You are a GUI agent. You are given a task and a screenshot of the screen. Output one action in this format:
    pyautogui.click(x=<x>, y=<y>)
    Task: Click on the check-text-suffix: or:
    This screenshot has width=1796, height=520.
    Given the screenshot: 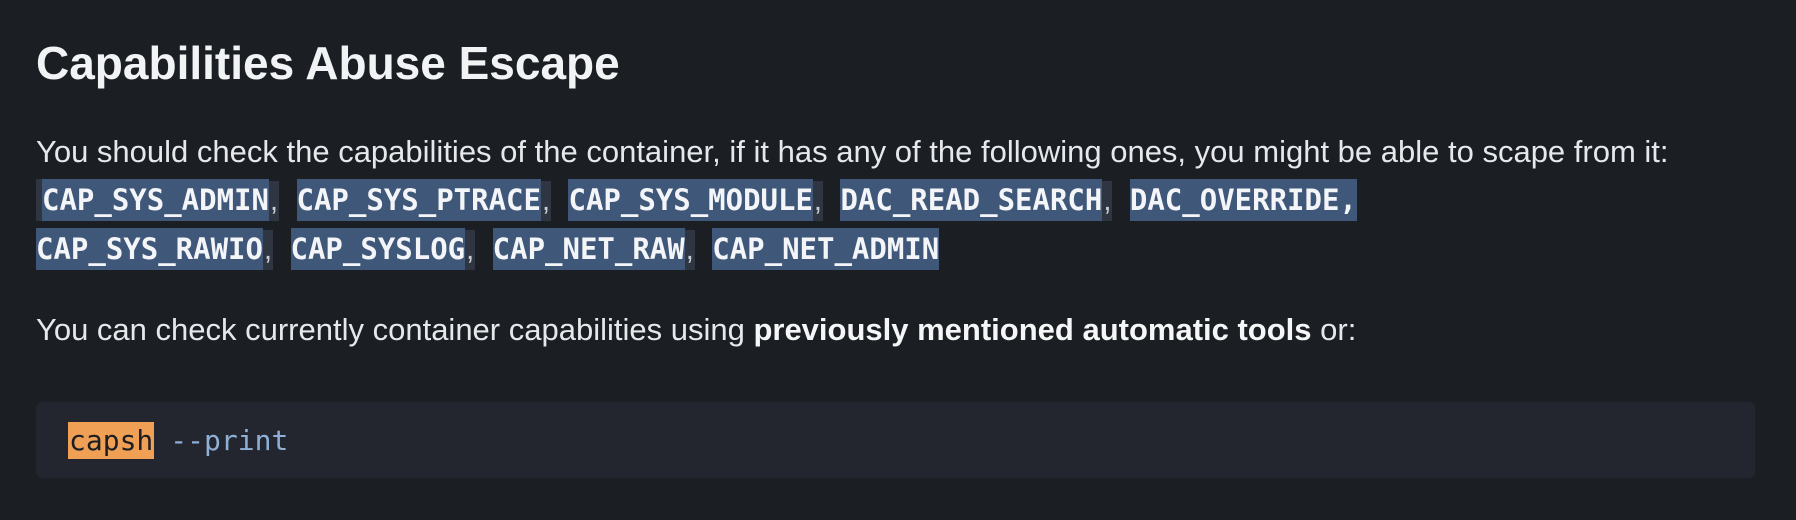 What is the action you would take?
    pyautogui.click(x=1334, y=329)
    